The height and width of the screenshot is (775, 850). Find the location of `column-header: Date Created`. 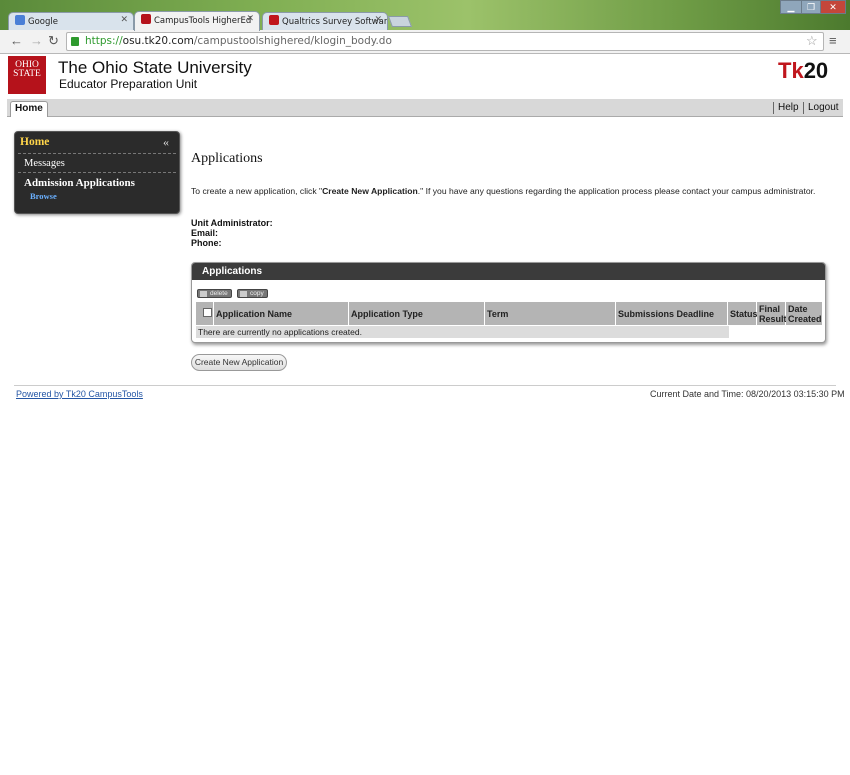

column-header: Date Created is located at coordinates (804, 313).